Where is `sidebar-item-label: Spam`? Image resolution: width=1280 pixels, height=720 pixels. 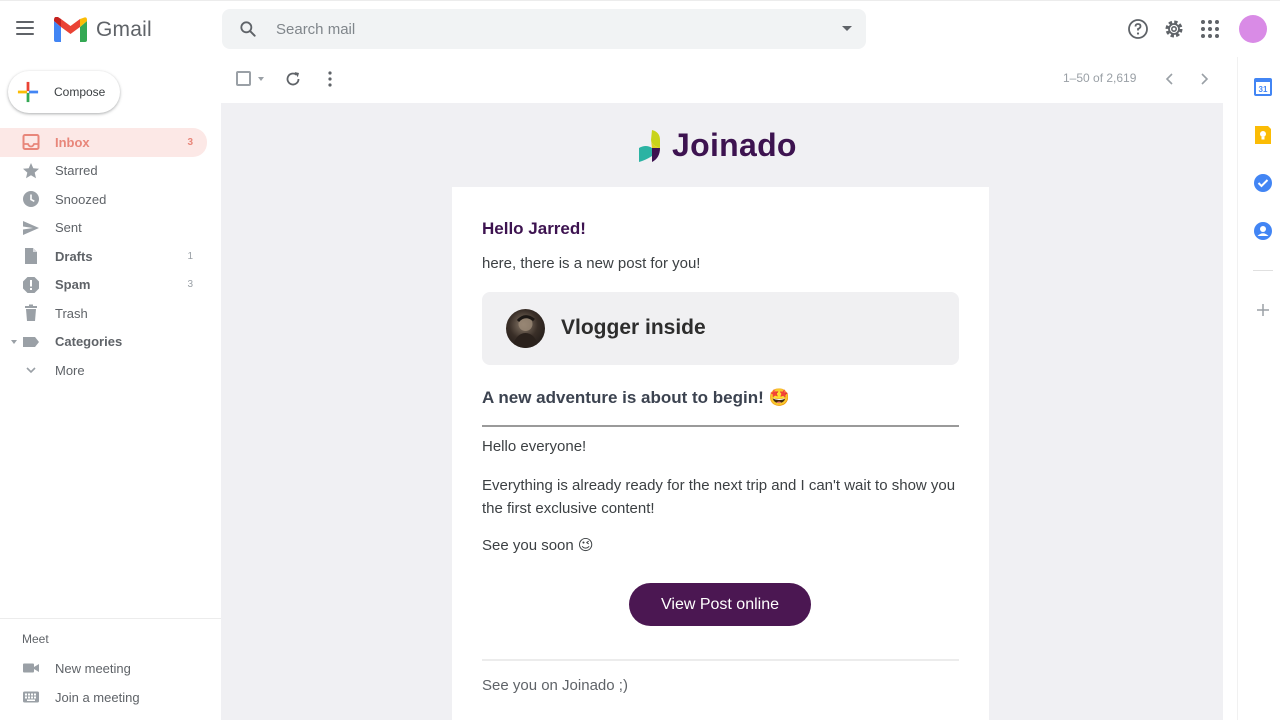
sidebar-item-label: Spam is located at coordinates (73, 285).